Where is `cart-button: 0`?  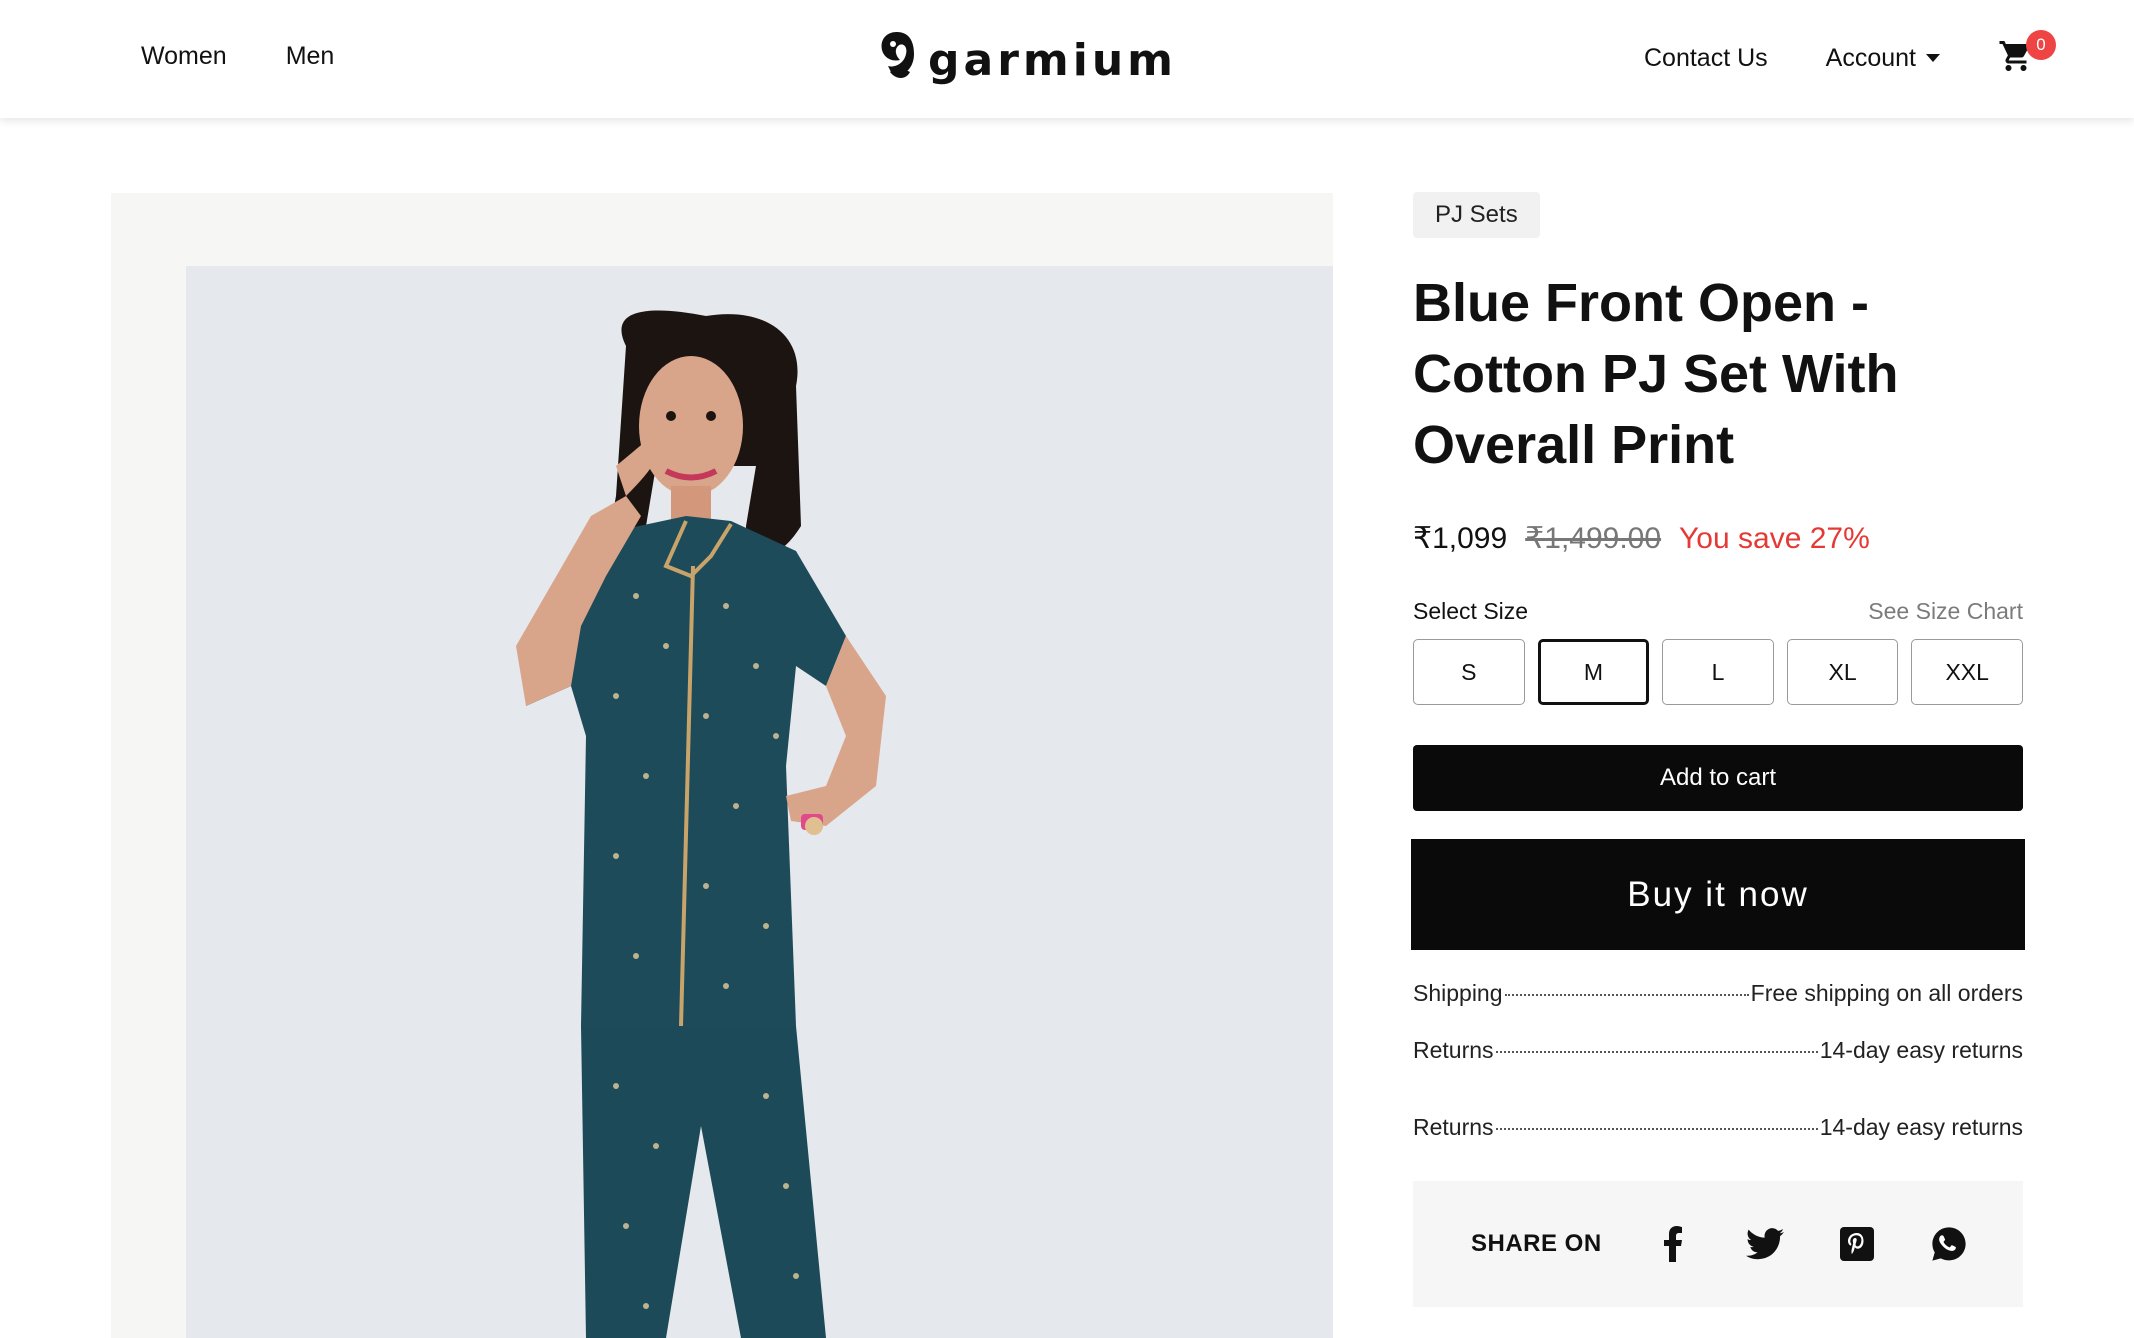 cart-button: 0 is located at coordinates (2027, 54).